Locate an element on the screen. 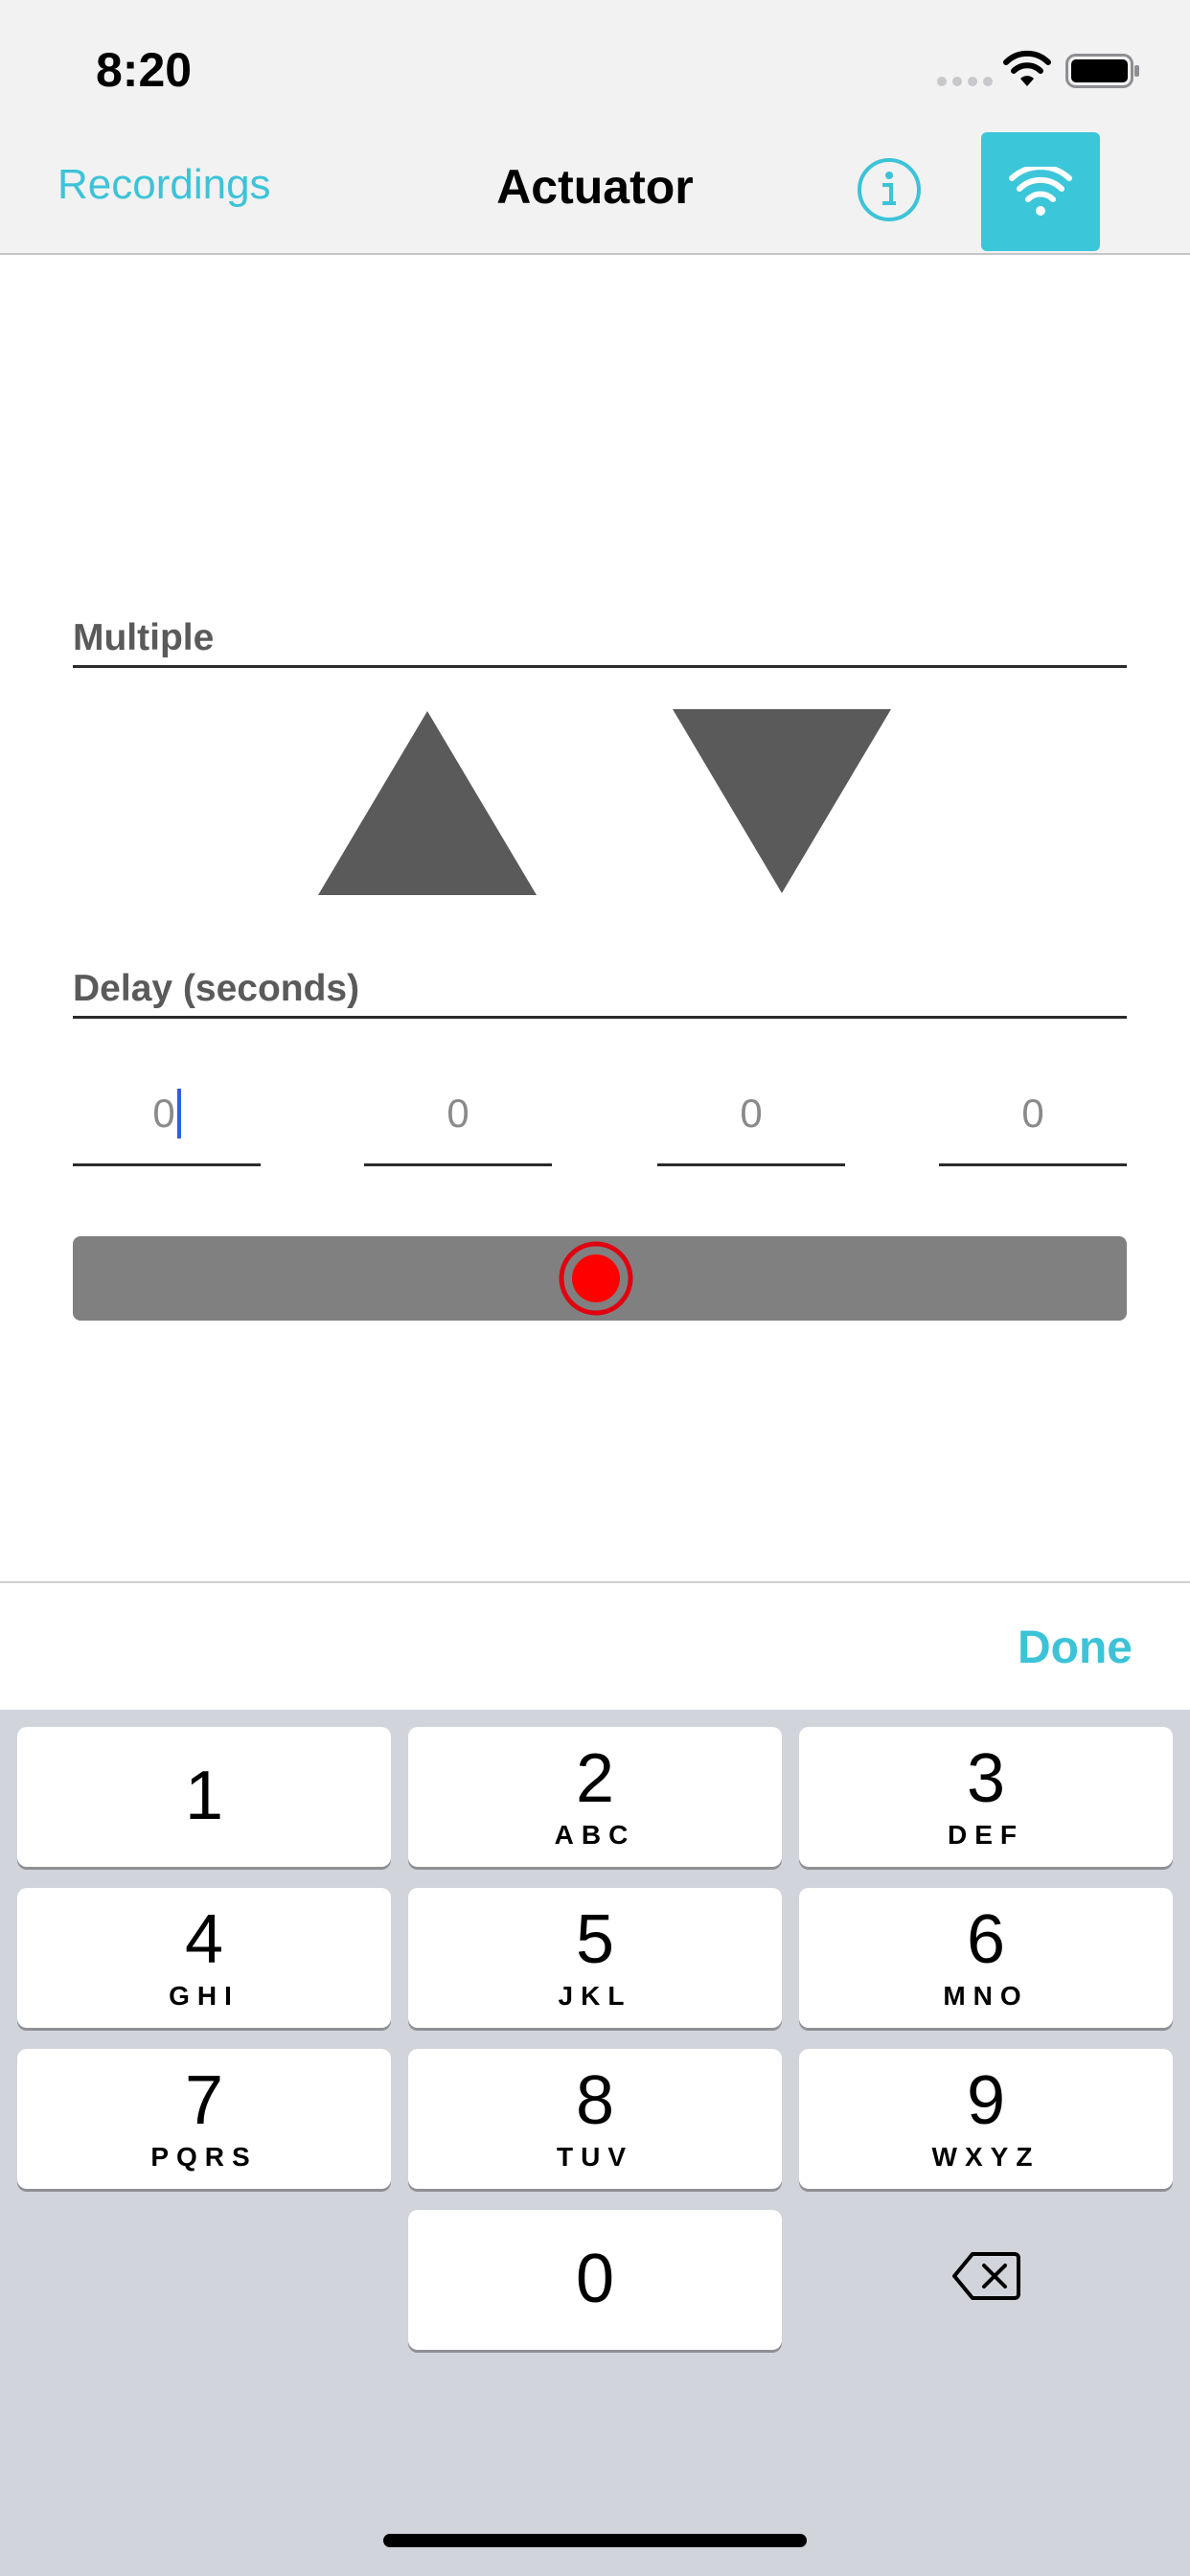 The image size is (1190, 2576). key-7: 7 PQRS is located at coordinates (204, 2119).